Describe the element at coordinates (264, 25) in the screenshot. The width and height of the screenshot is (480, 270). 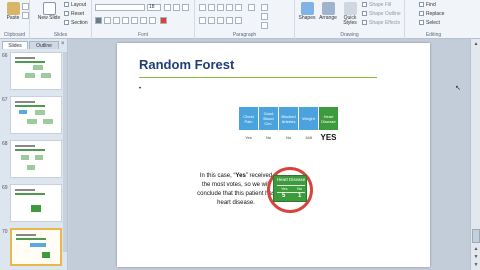
I see `smartart-icon` at that location.